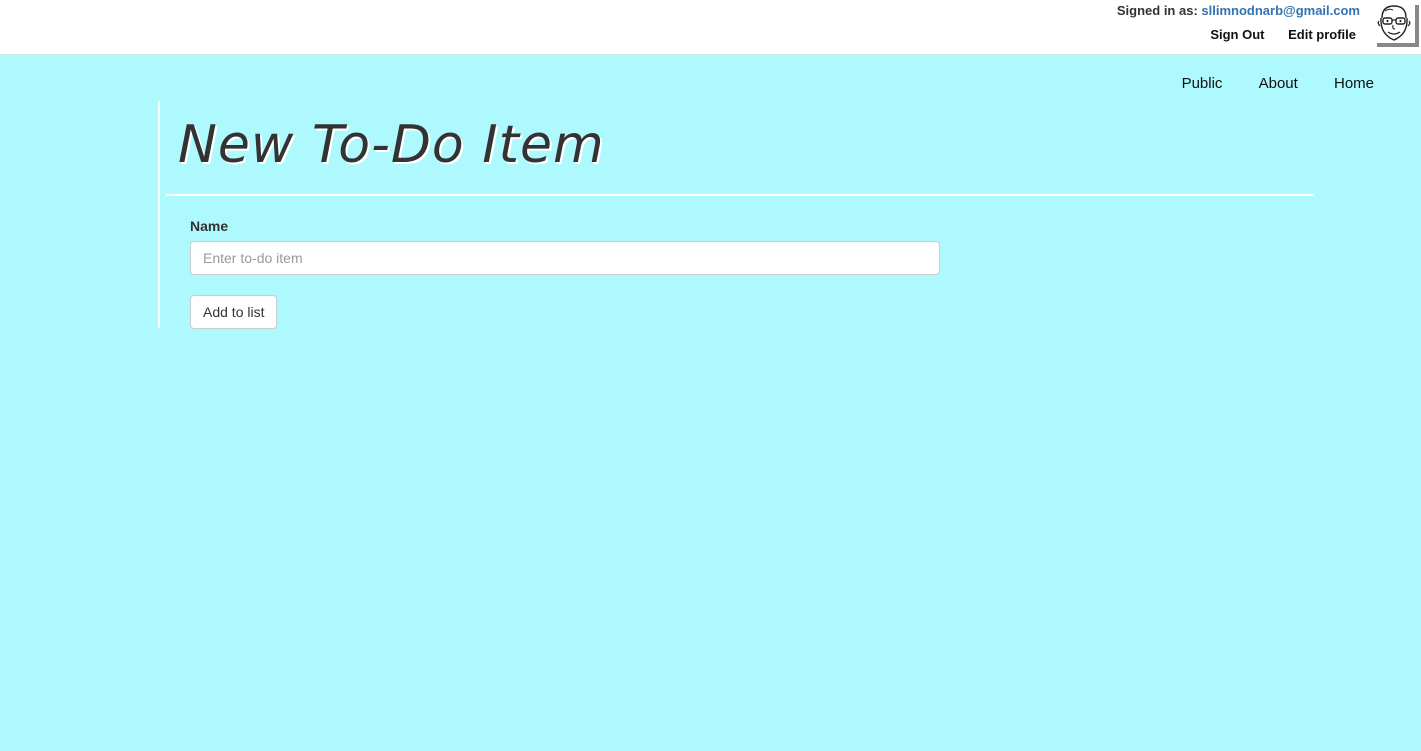 Image resolution: width=1421 pixels, height=751 pixels. What do you see at coordinates (1354, 83) in the screenshot?
I see `nav-item-home: Home` at bounding box center [1354, 83].